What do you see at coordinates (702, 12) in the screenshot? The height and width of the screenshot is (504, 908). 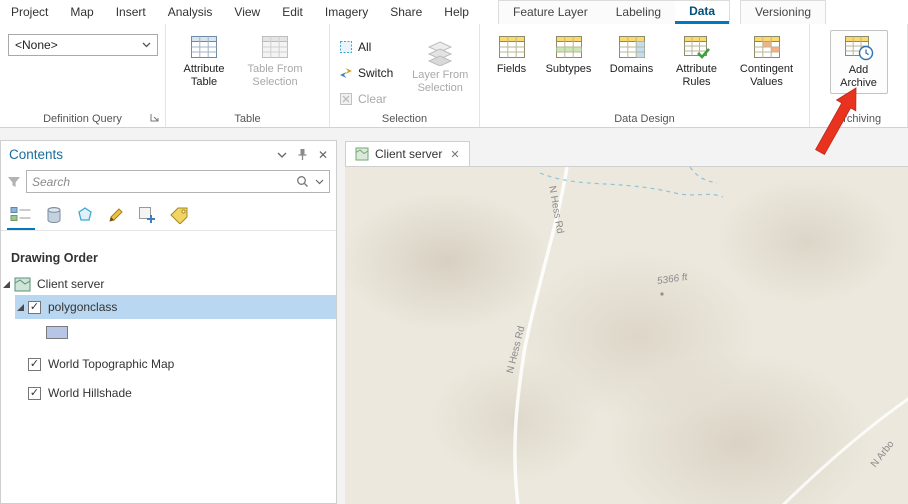 I see `tab-data: Data` at bounding box center [702, 12].